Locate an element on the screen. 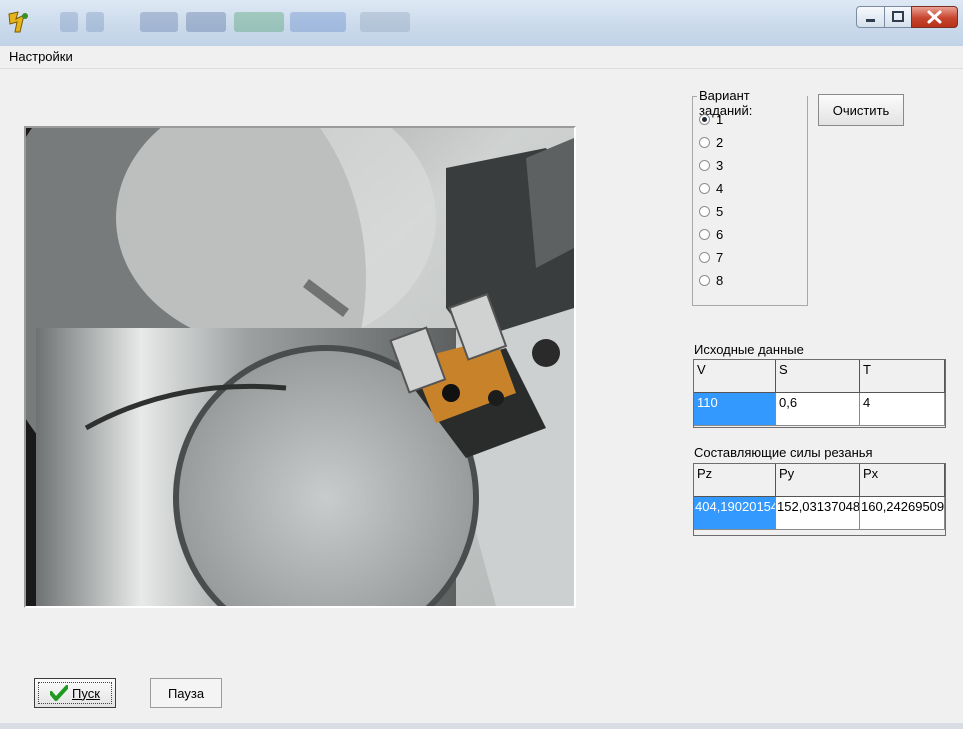 The image size is (963, 729). maximize-icon is located at coordinates (898, 16).